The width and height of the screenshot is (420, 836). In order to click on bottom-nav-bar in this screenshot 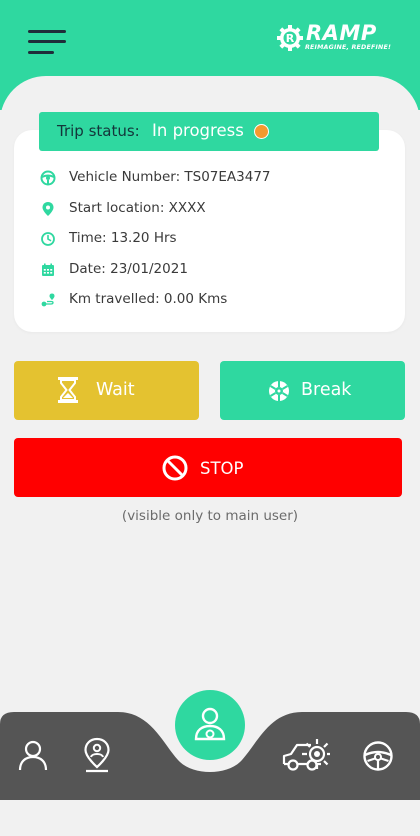, I will do `click(210, 756)`.